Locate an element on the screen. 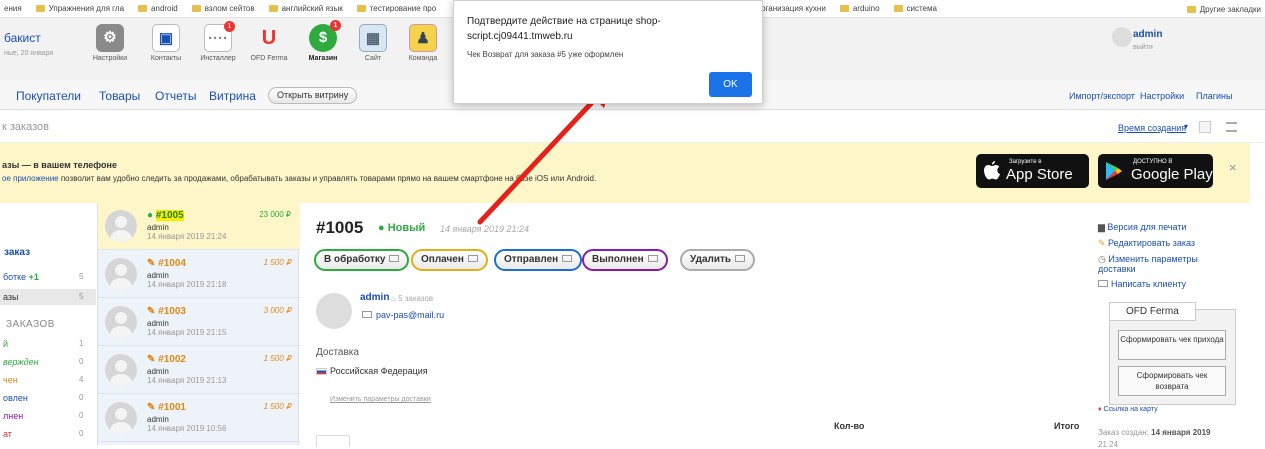 This screenshot has width=1265, height=449. bookmark-item: система is located at coordinates (915, 8).